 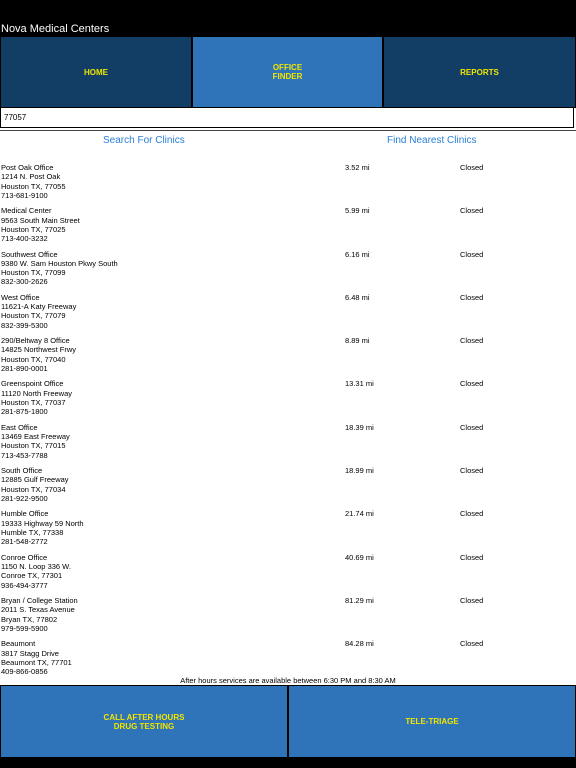 What do you see at coordinates (24, 325) in the screenshot?
I see `clinic-phone: 832-399-5300` at bounding box center [24, 325].